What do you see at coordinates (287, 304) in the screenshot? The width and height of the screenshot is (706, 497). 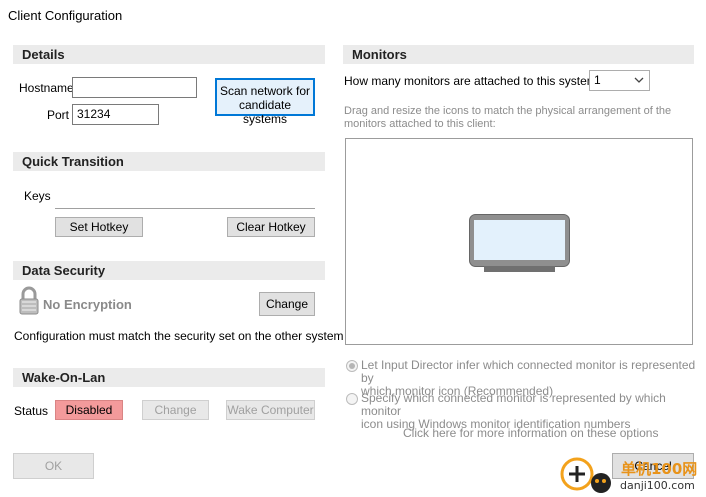 I see `security-change-button: Change` at bounding box center [287, 304].